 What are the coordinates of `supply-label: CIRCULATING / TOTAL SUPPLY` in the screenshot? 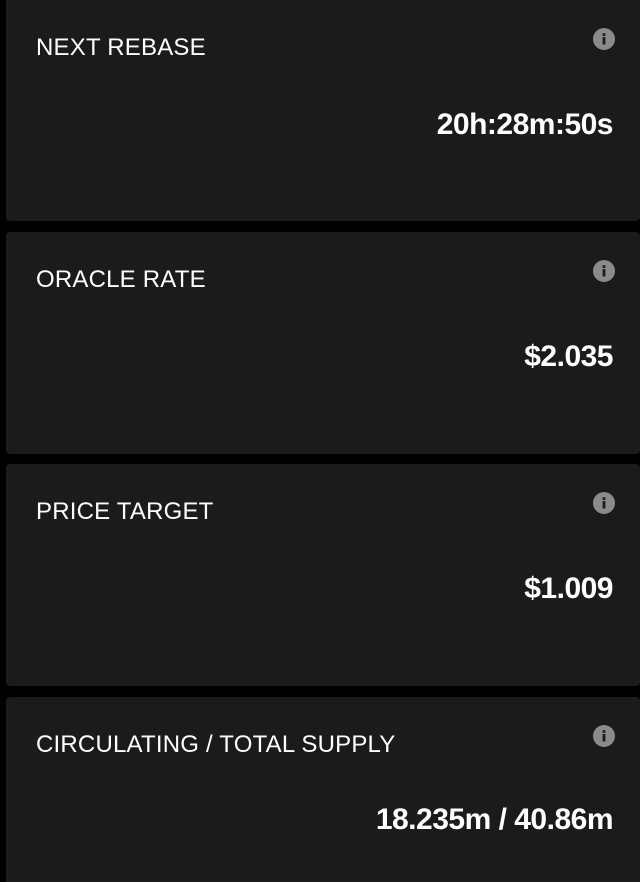 It's located at (216, 744).